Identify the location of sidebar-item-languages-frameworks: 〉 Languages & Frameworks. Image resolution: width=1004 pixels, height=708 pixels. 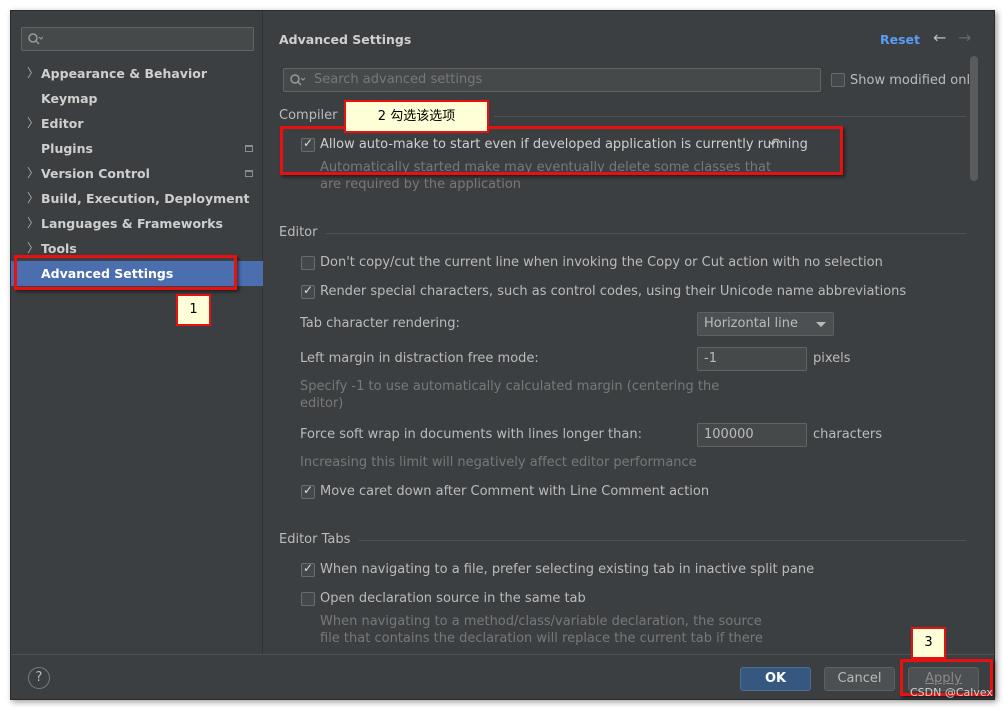
(137, 223).